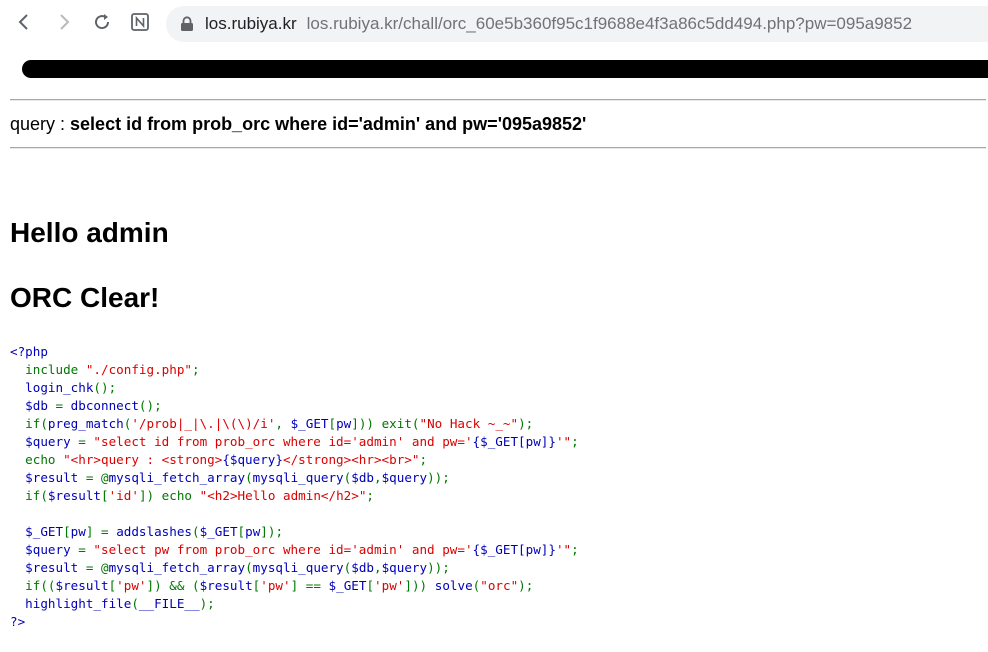 The image size is (988, 652). Describe the element at coordinates (469, 423) in the screenshot. I see `code-token: "No Hack ~_~"` at that location.